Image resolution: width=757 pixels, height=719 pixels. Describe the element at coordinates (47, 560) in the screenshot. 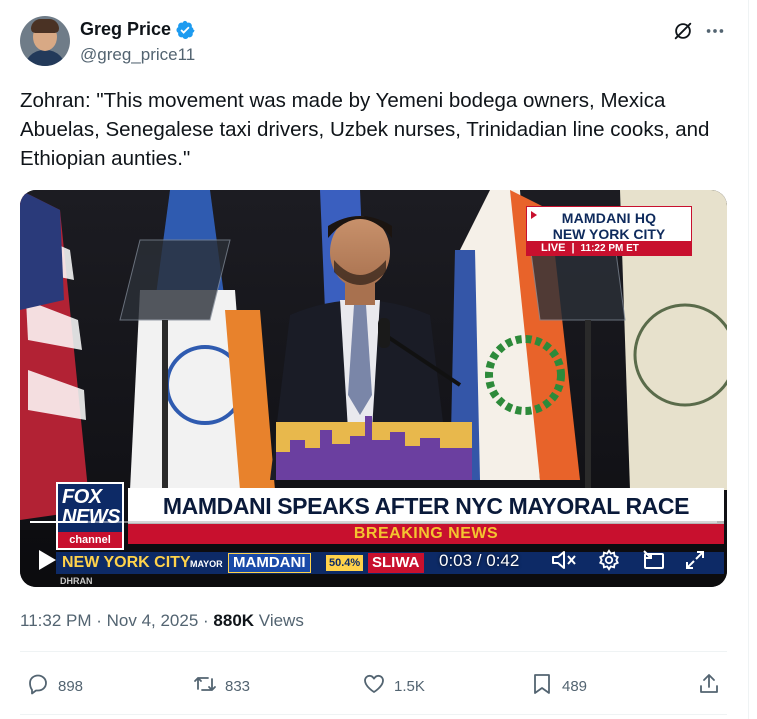

I see `play-icon` at that location.